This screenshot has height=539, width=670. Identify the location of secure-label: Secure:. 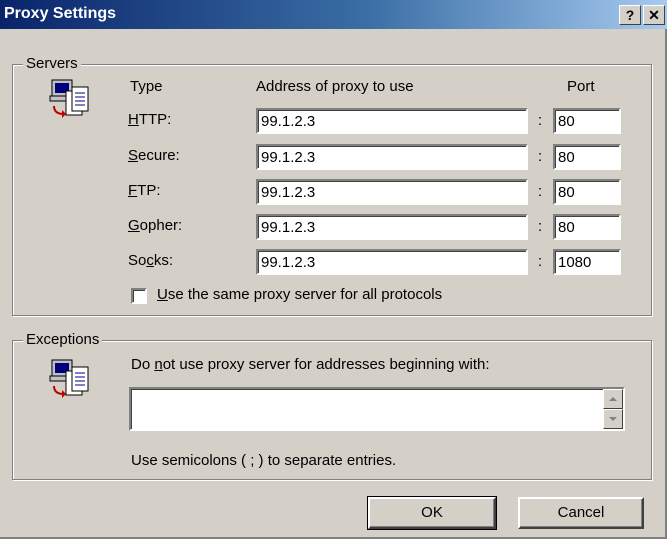
(154, 155).